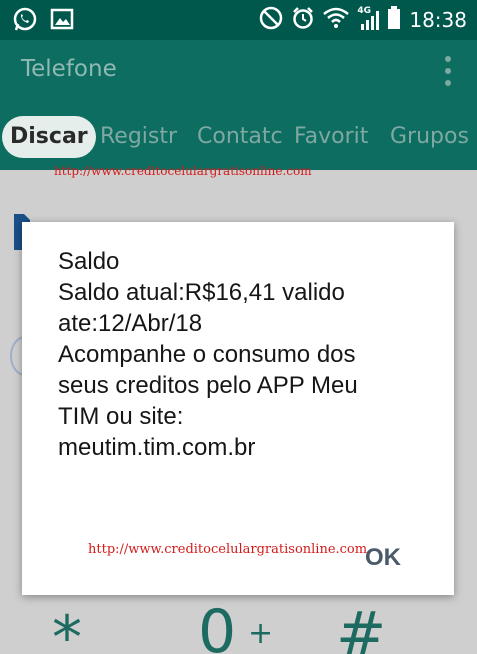  What do you see at coordinates (331, 137) in the screenshot?
I see `tab-favoritos: Favorit` at bounding box center [331, 137].